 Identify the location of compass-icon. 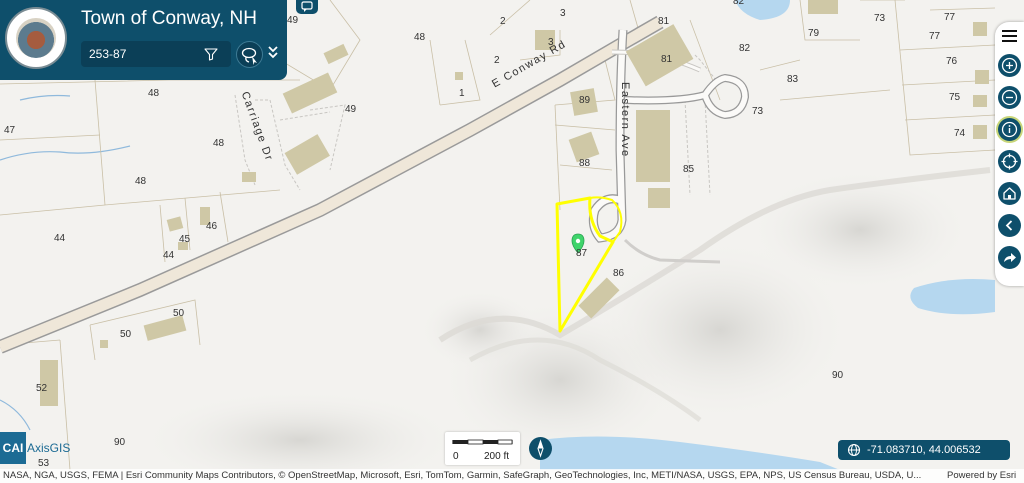
(540, 448).